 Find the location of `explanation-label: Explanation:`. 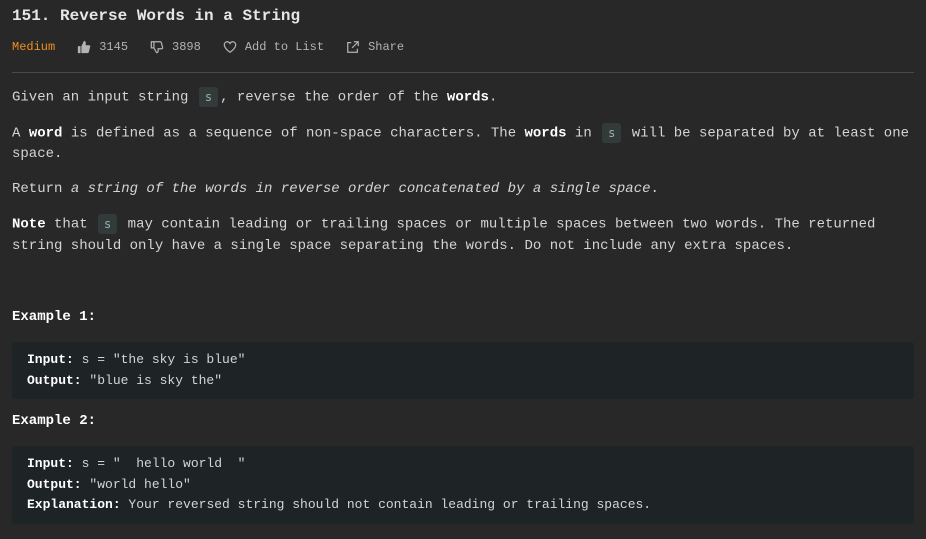

explanation-label: Explanation: is located at coordinates (74, 505).